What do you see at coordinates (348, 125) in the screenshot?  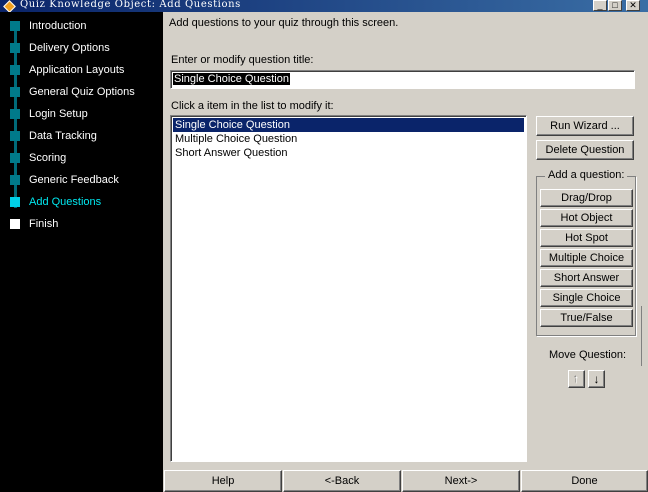 I see `question-list-item: Single Choice Question` at bounding box center [348, 125].